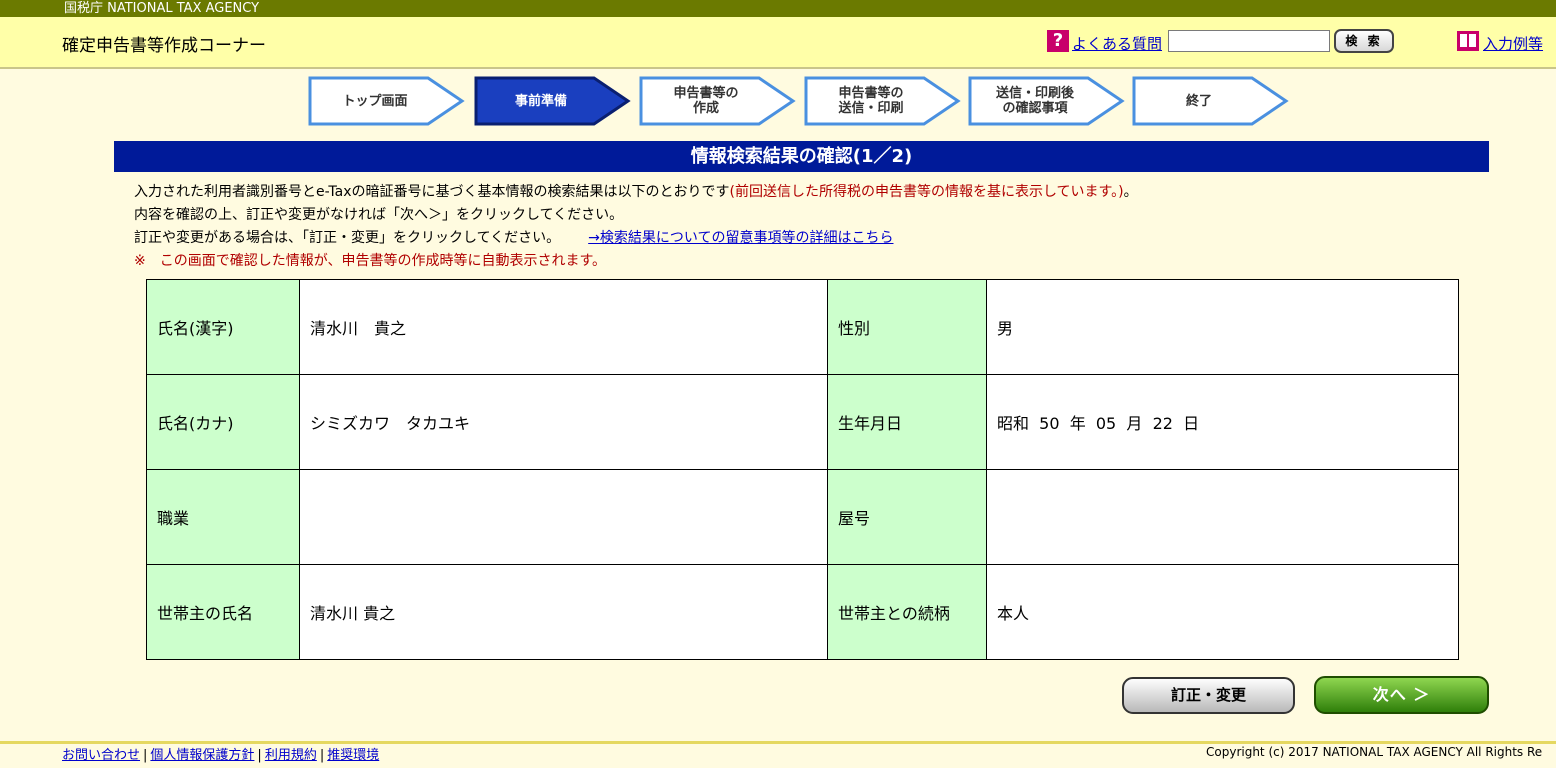 Image resolution: width=1556 pixels, height=768 pixels. What do you see at coordinates (1058, 41) in the screenshot?
I see `question-icon: ?` at bounding box center [1058, 41].